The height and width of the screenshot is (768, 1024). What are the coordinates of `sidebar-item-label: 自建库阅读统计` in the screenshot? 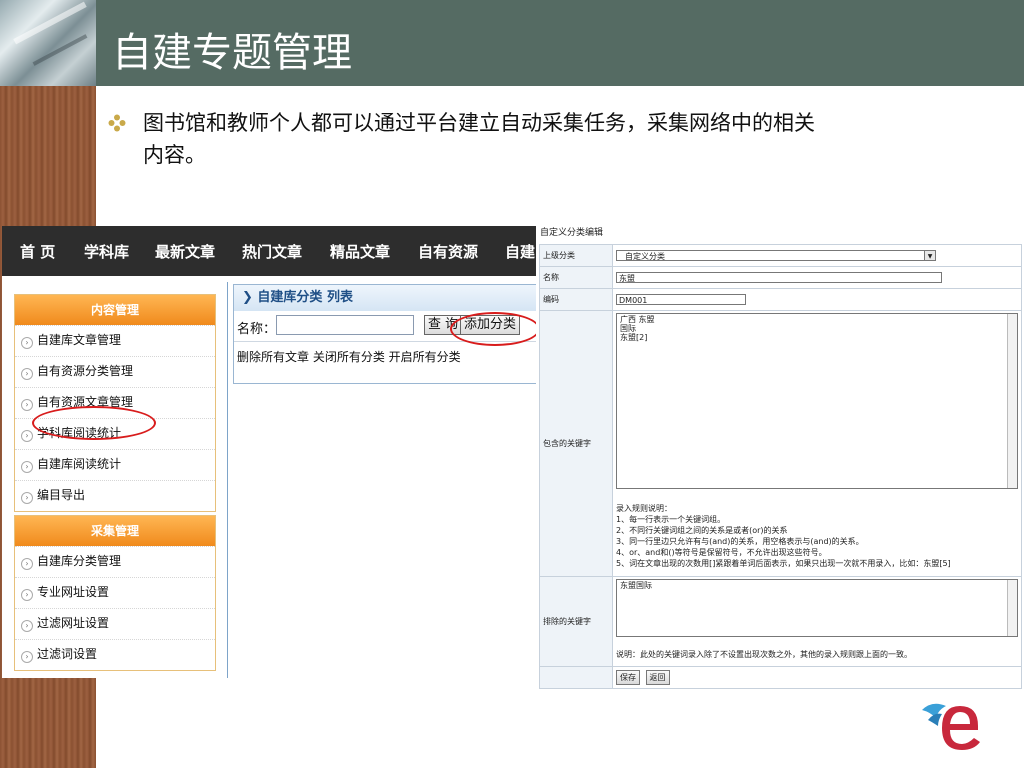 It's located at (79, 464).